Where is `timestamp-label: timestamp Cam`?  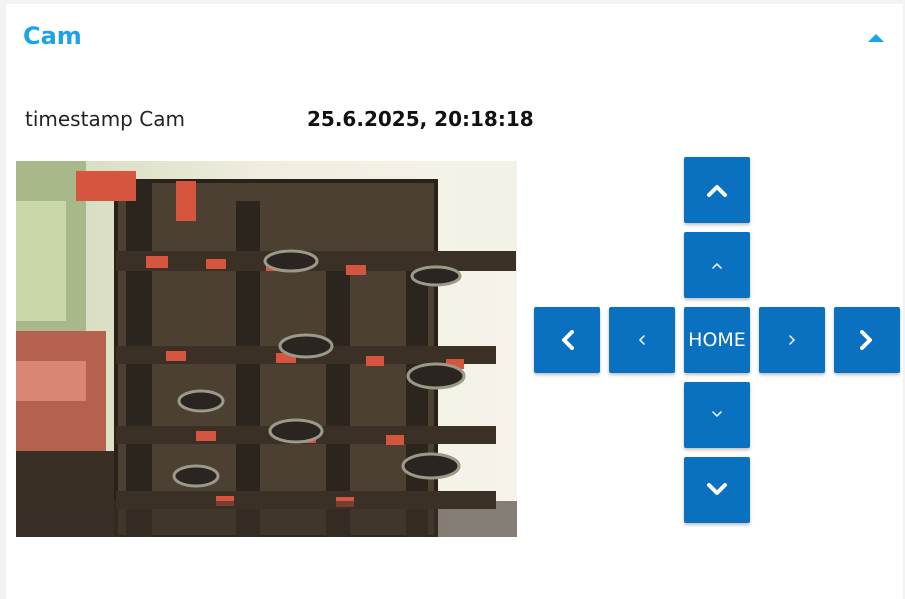 timestamp-label: timestamp Cam is located at coordinates (105, 119).